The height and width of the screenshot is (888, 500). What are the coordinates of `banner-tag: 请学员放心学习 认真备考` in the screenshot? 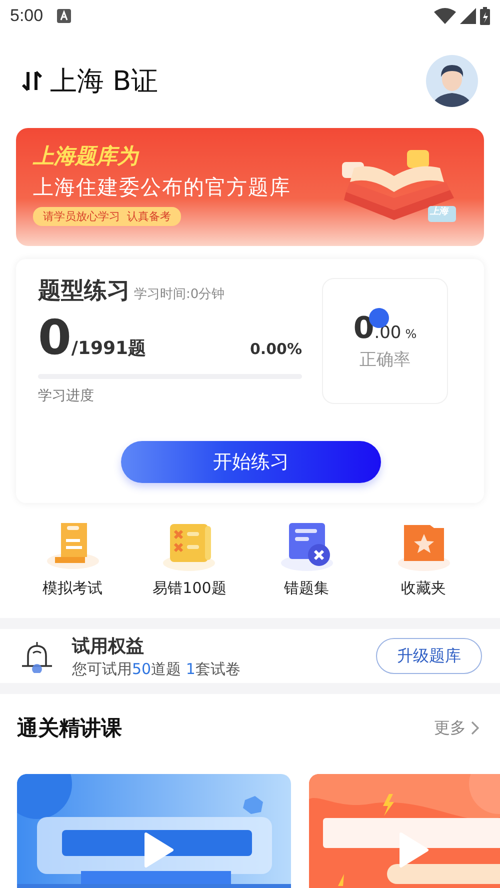 It's located at (107, 216).